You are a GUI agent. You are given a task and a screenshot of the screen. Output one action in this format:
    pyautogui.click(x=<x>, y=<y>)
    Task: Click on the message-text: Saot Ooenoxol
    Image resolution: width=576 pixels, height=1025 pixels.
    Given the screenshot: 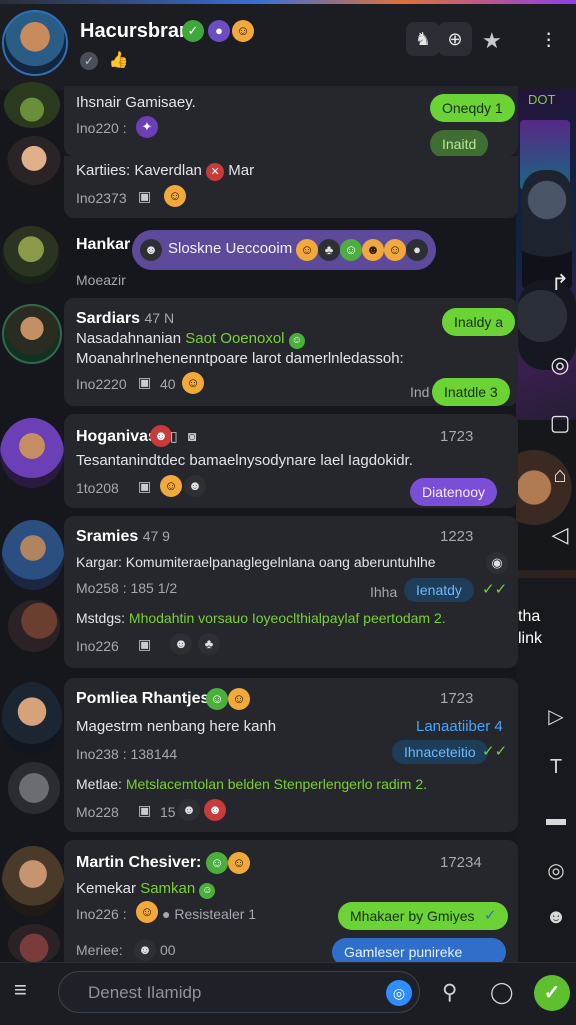 What is the action you would take?
    pyautogui.click(x=235, y=338)
    